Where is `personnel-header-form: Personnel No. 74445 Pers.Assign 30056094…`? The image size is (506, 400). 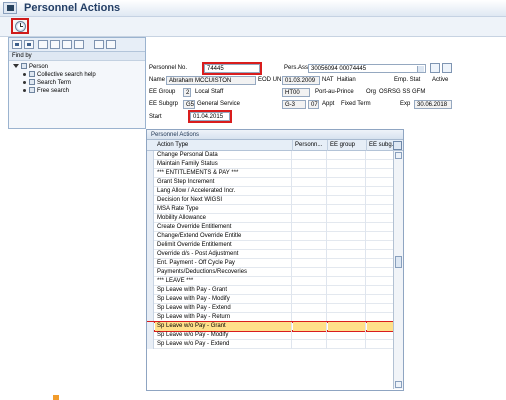
personnel-header-form: Personnel No. 74445 Pers.Assign 30056094… is located at coordinates (304, 83).